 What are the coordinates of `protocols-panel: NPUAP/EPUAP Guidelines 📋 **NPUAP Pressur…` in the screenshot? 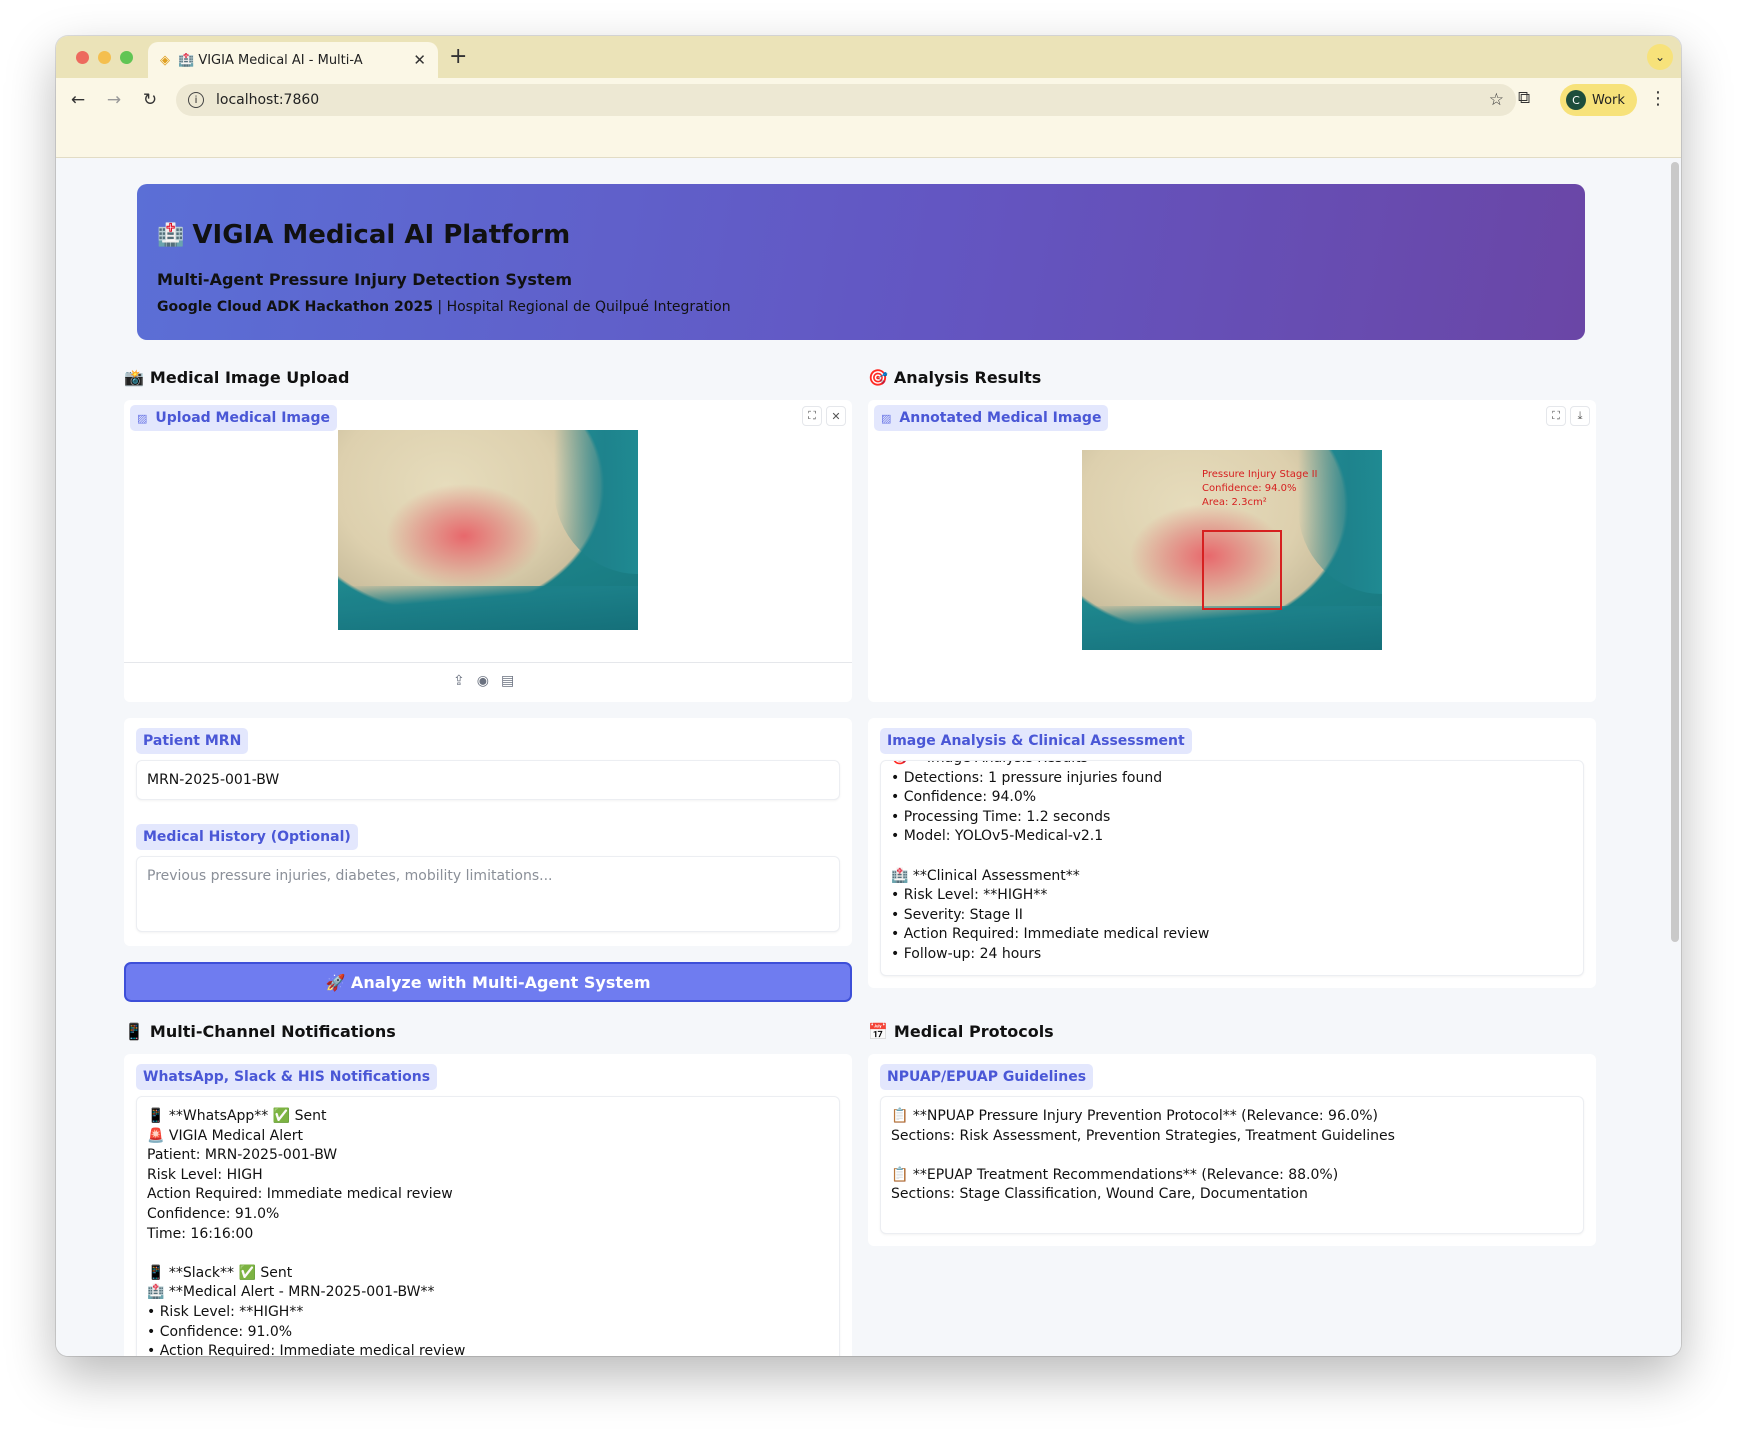 It's located at (1232, 1150).